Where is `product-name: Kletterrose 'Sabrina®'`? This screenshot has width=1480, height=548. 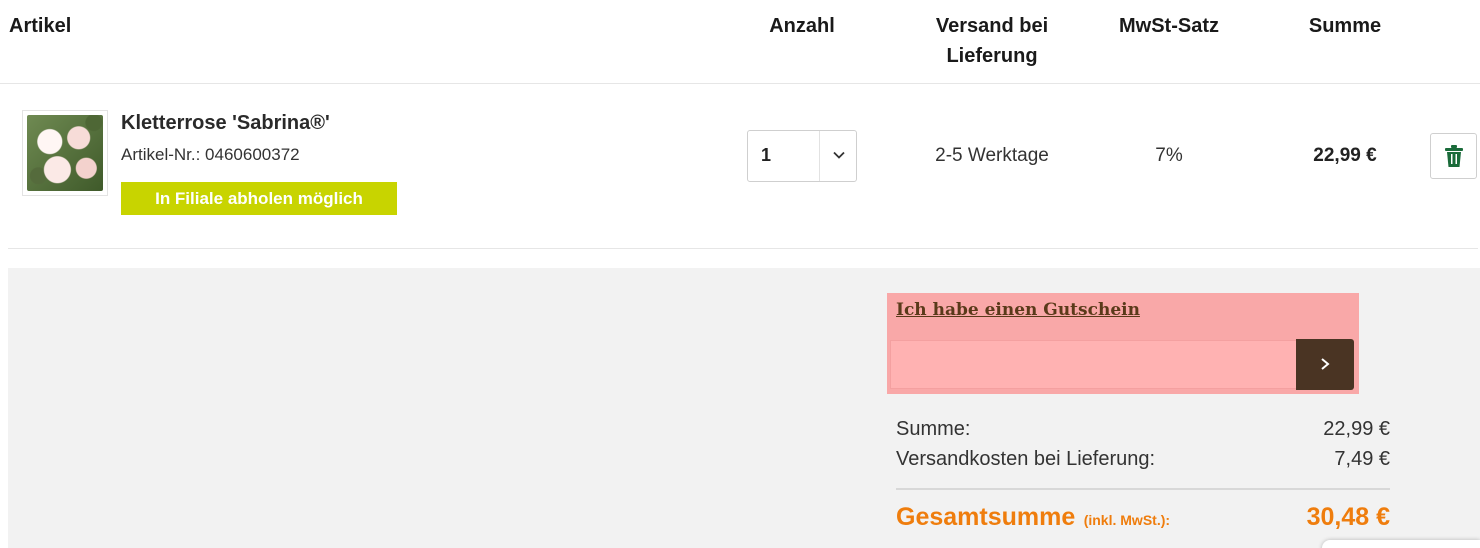
product-name: Kletterrose 'Sabrina®' is located at coordinates (225, 123).